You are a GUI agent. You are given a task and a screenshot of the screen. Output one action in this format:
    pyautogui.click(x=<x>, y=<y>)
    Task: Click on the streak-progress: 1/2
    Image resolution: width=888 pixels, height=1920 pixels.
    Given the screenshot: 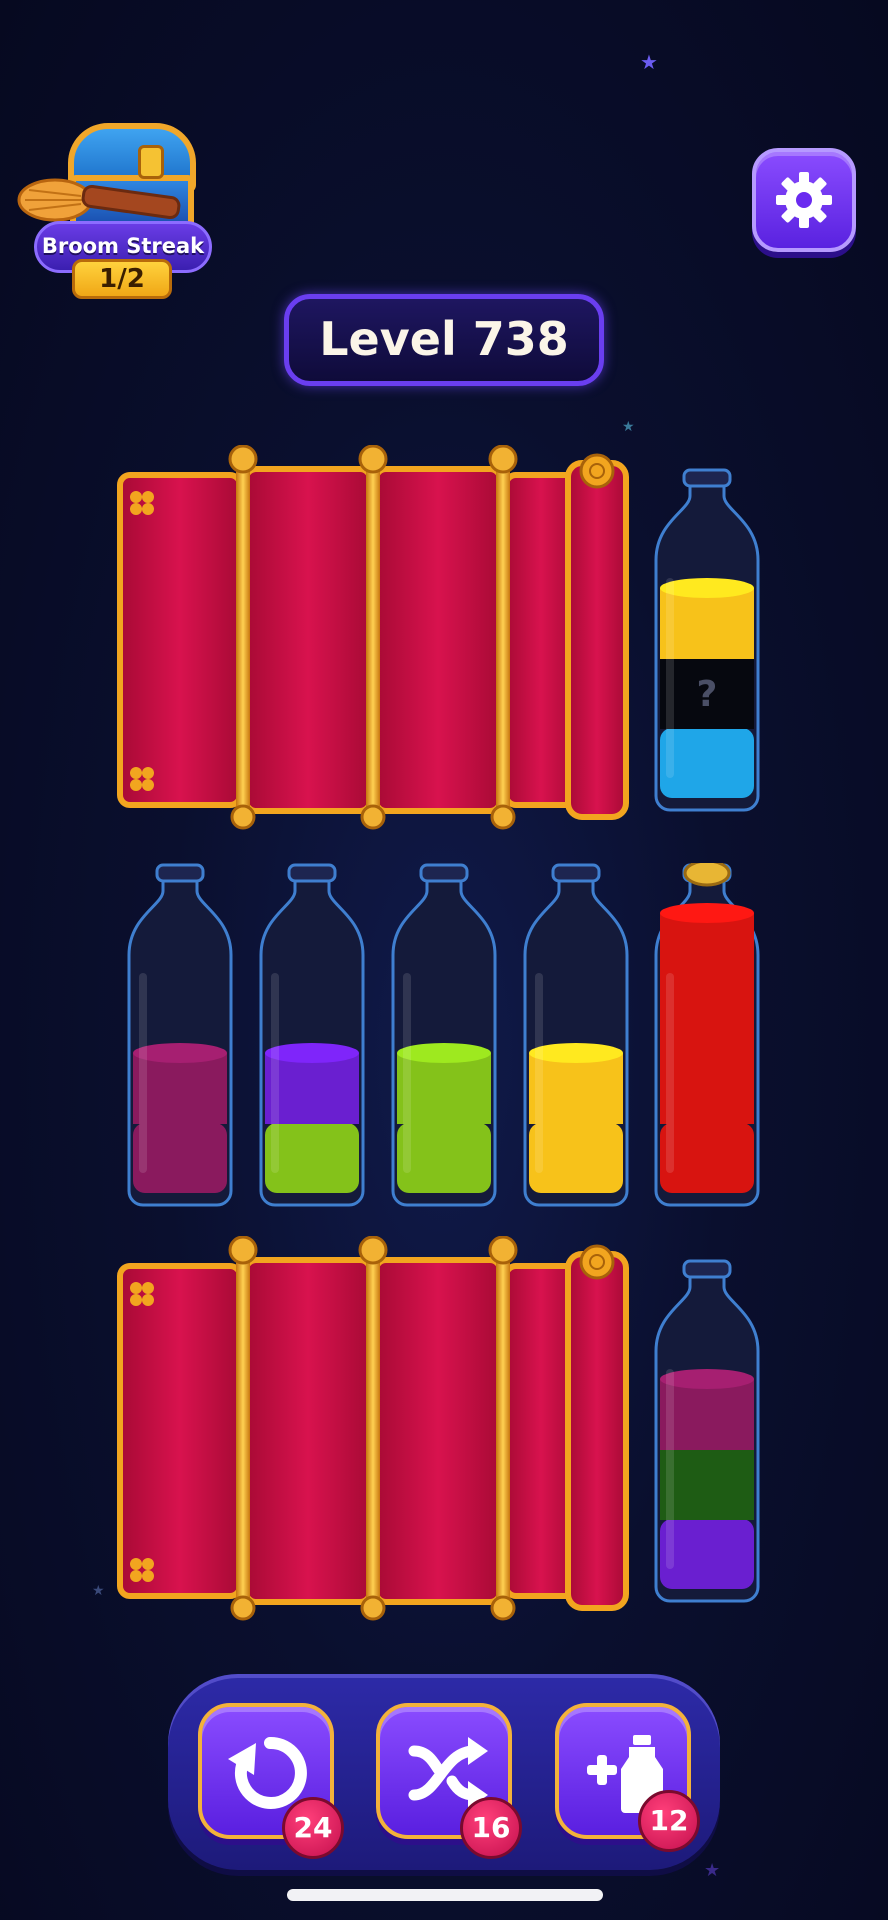 What is the action you would take?
    pyautogui.click(x=122, y=279)
    